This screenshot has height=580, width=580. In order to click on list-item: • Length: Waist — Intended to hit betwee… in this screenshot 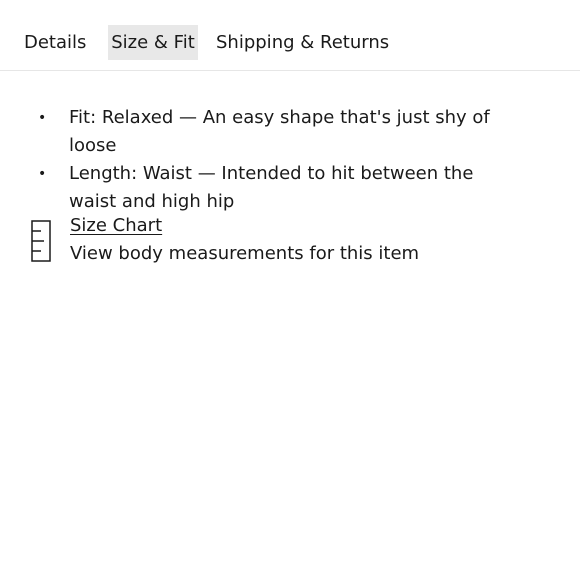, I will do `click(280, 188)`.